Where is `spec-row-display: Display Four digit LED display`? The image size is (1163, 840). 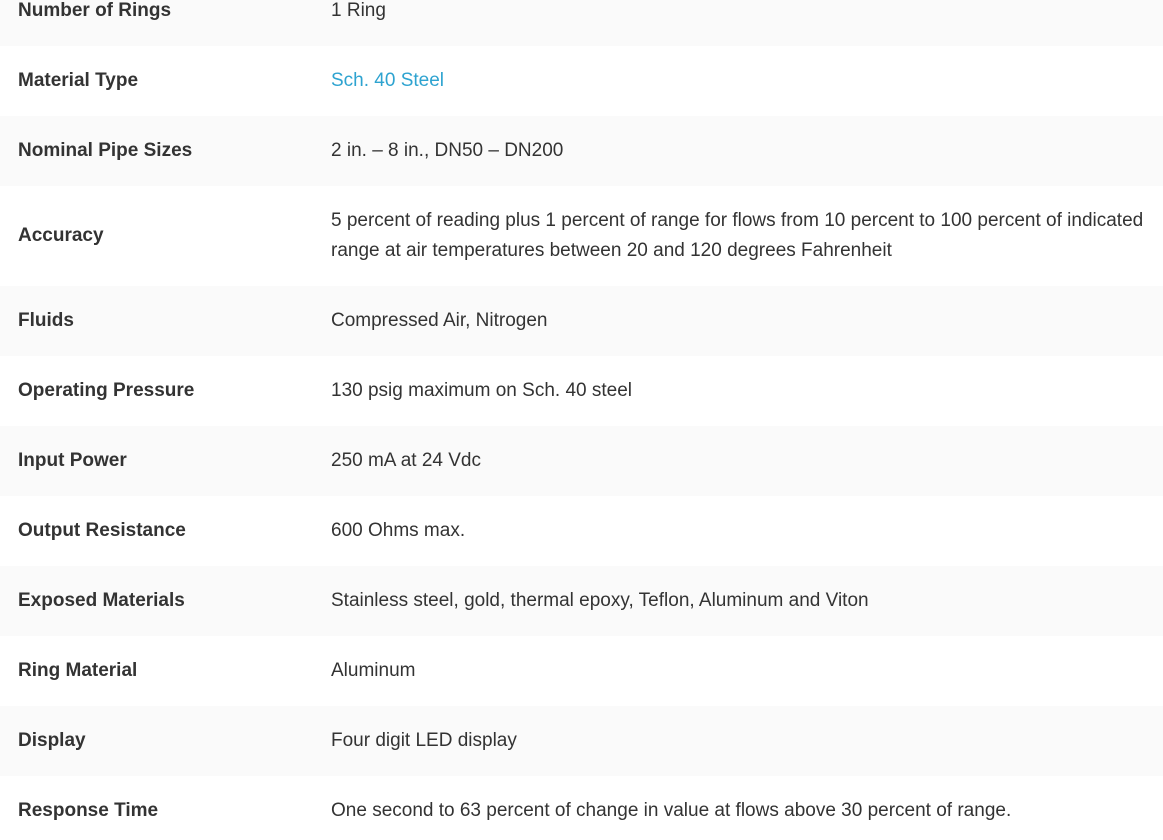 spec-row-display: Display Four digit LED display is located at coordinates (581, 741).